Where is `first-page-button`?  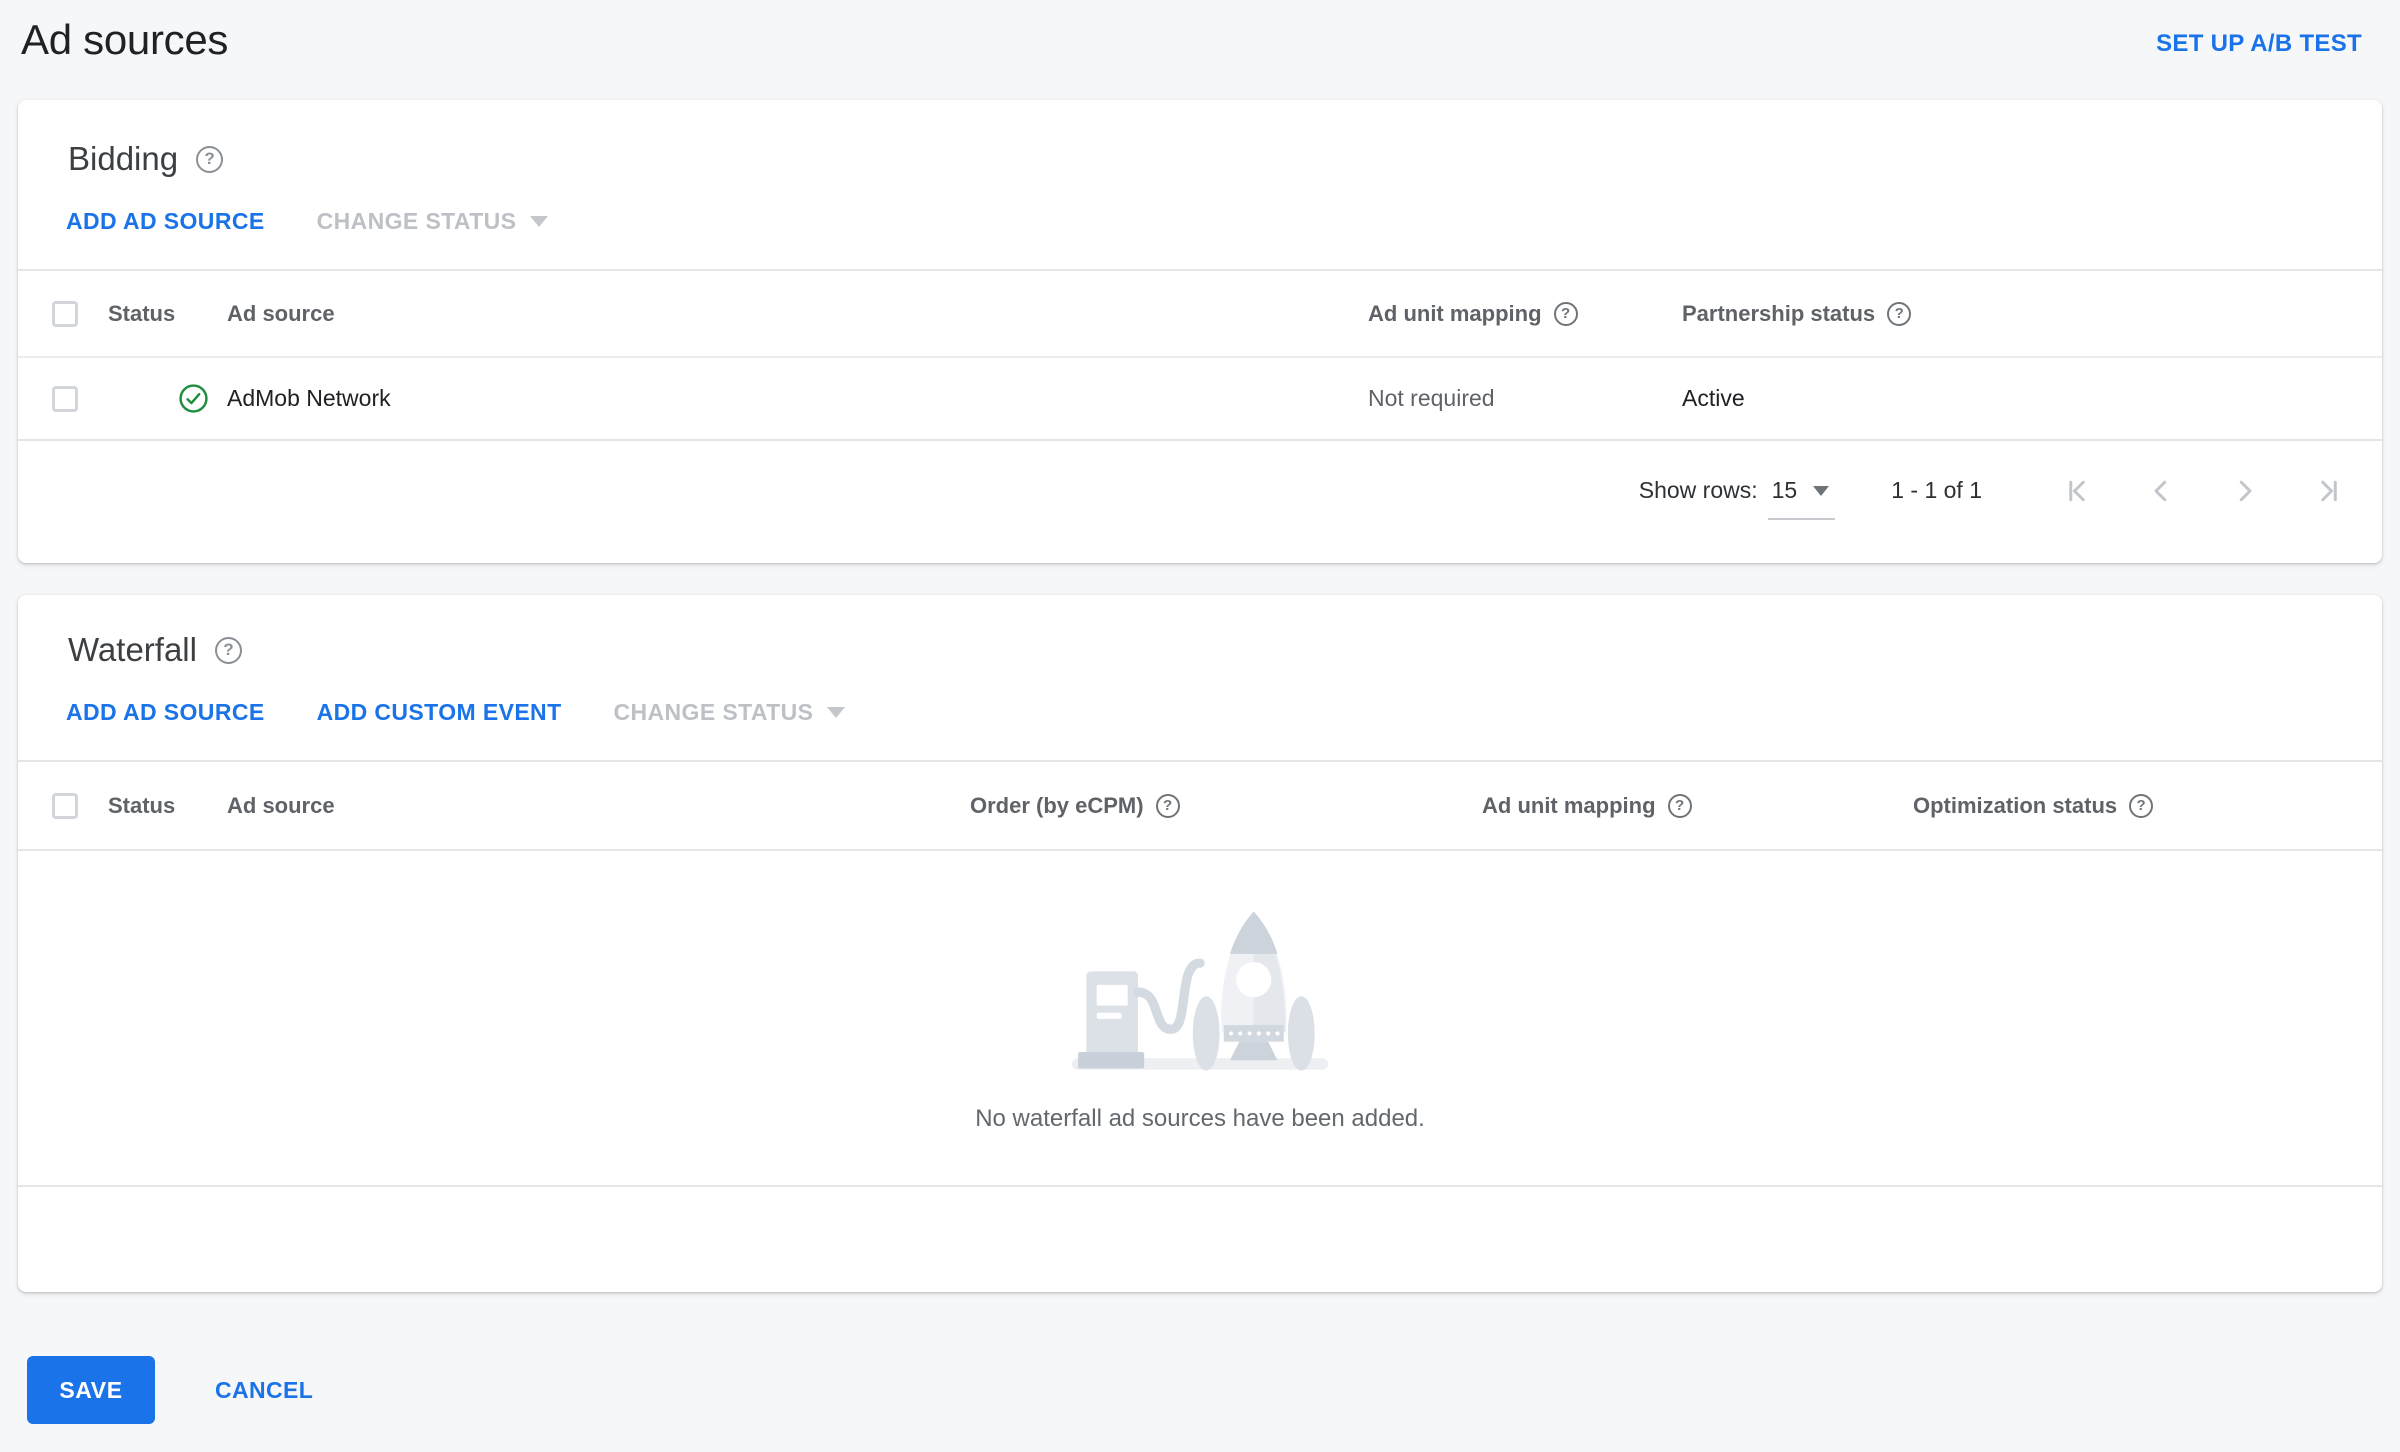 first-page-button is located at coordinates (2077, 491).